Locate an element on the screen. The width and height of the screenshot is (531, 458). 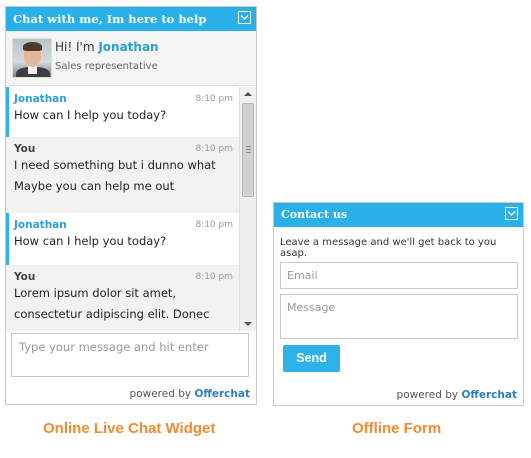
email-field: Email is located at coordinates (399, 275).